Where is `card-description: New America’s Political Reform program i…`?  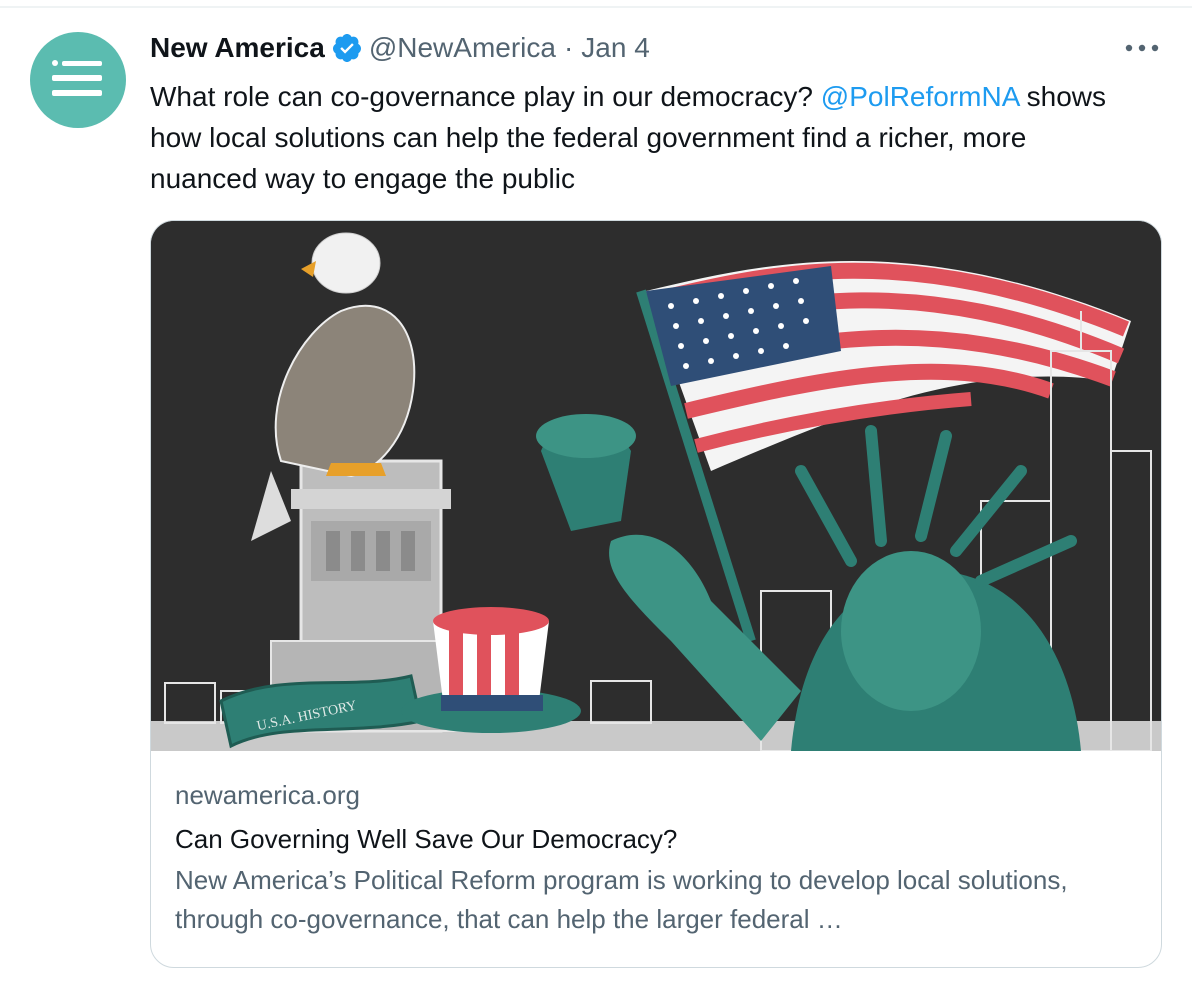 card-description: New America’s Political Reform program i… is located at coordinates (621, 899).